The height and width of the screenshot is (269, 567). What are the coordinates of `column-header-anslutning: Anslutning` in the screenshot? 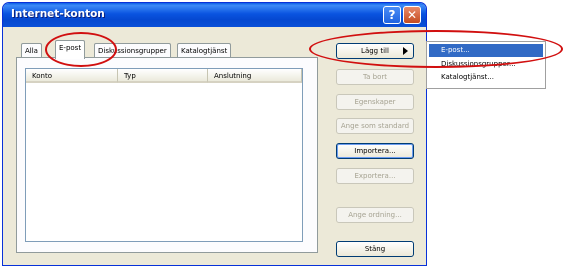 It's located at (255, 76).